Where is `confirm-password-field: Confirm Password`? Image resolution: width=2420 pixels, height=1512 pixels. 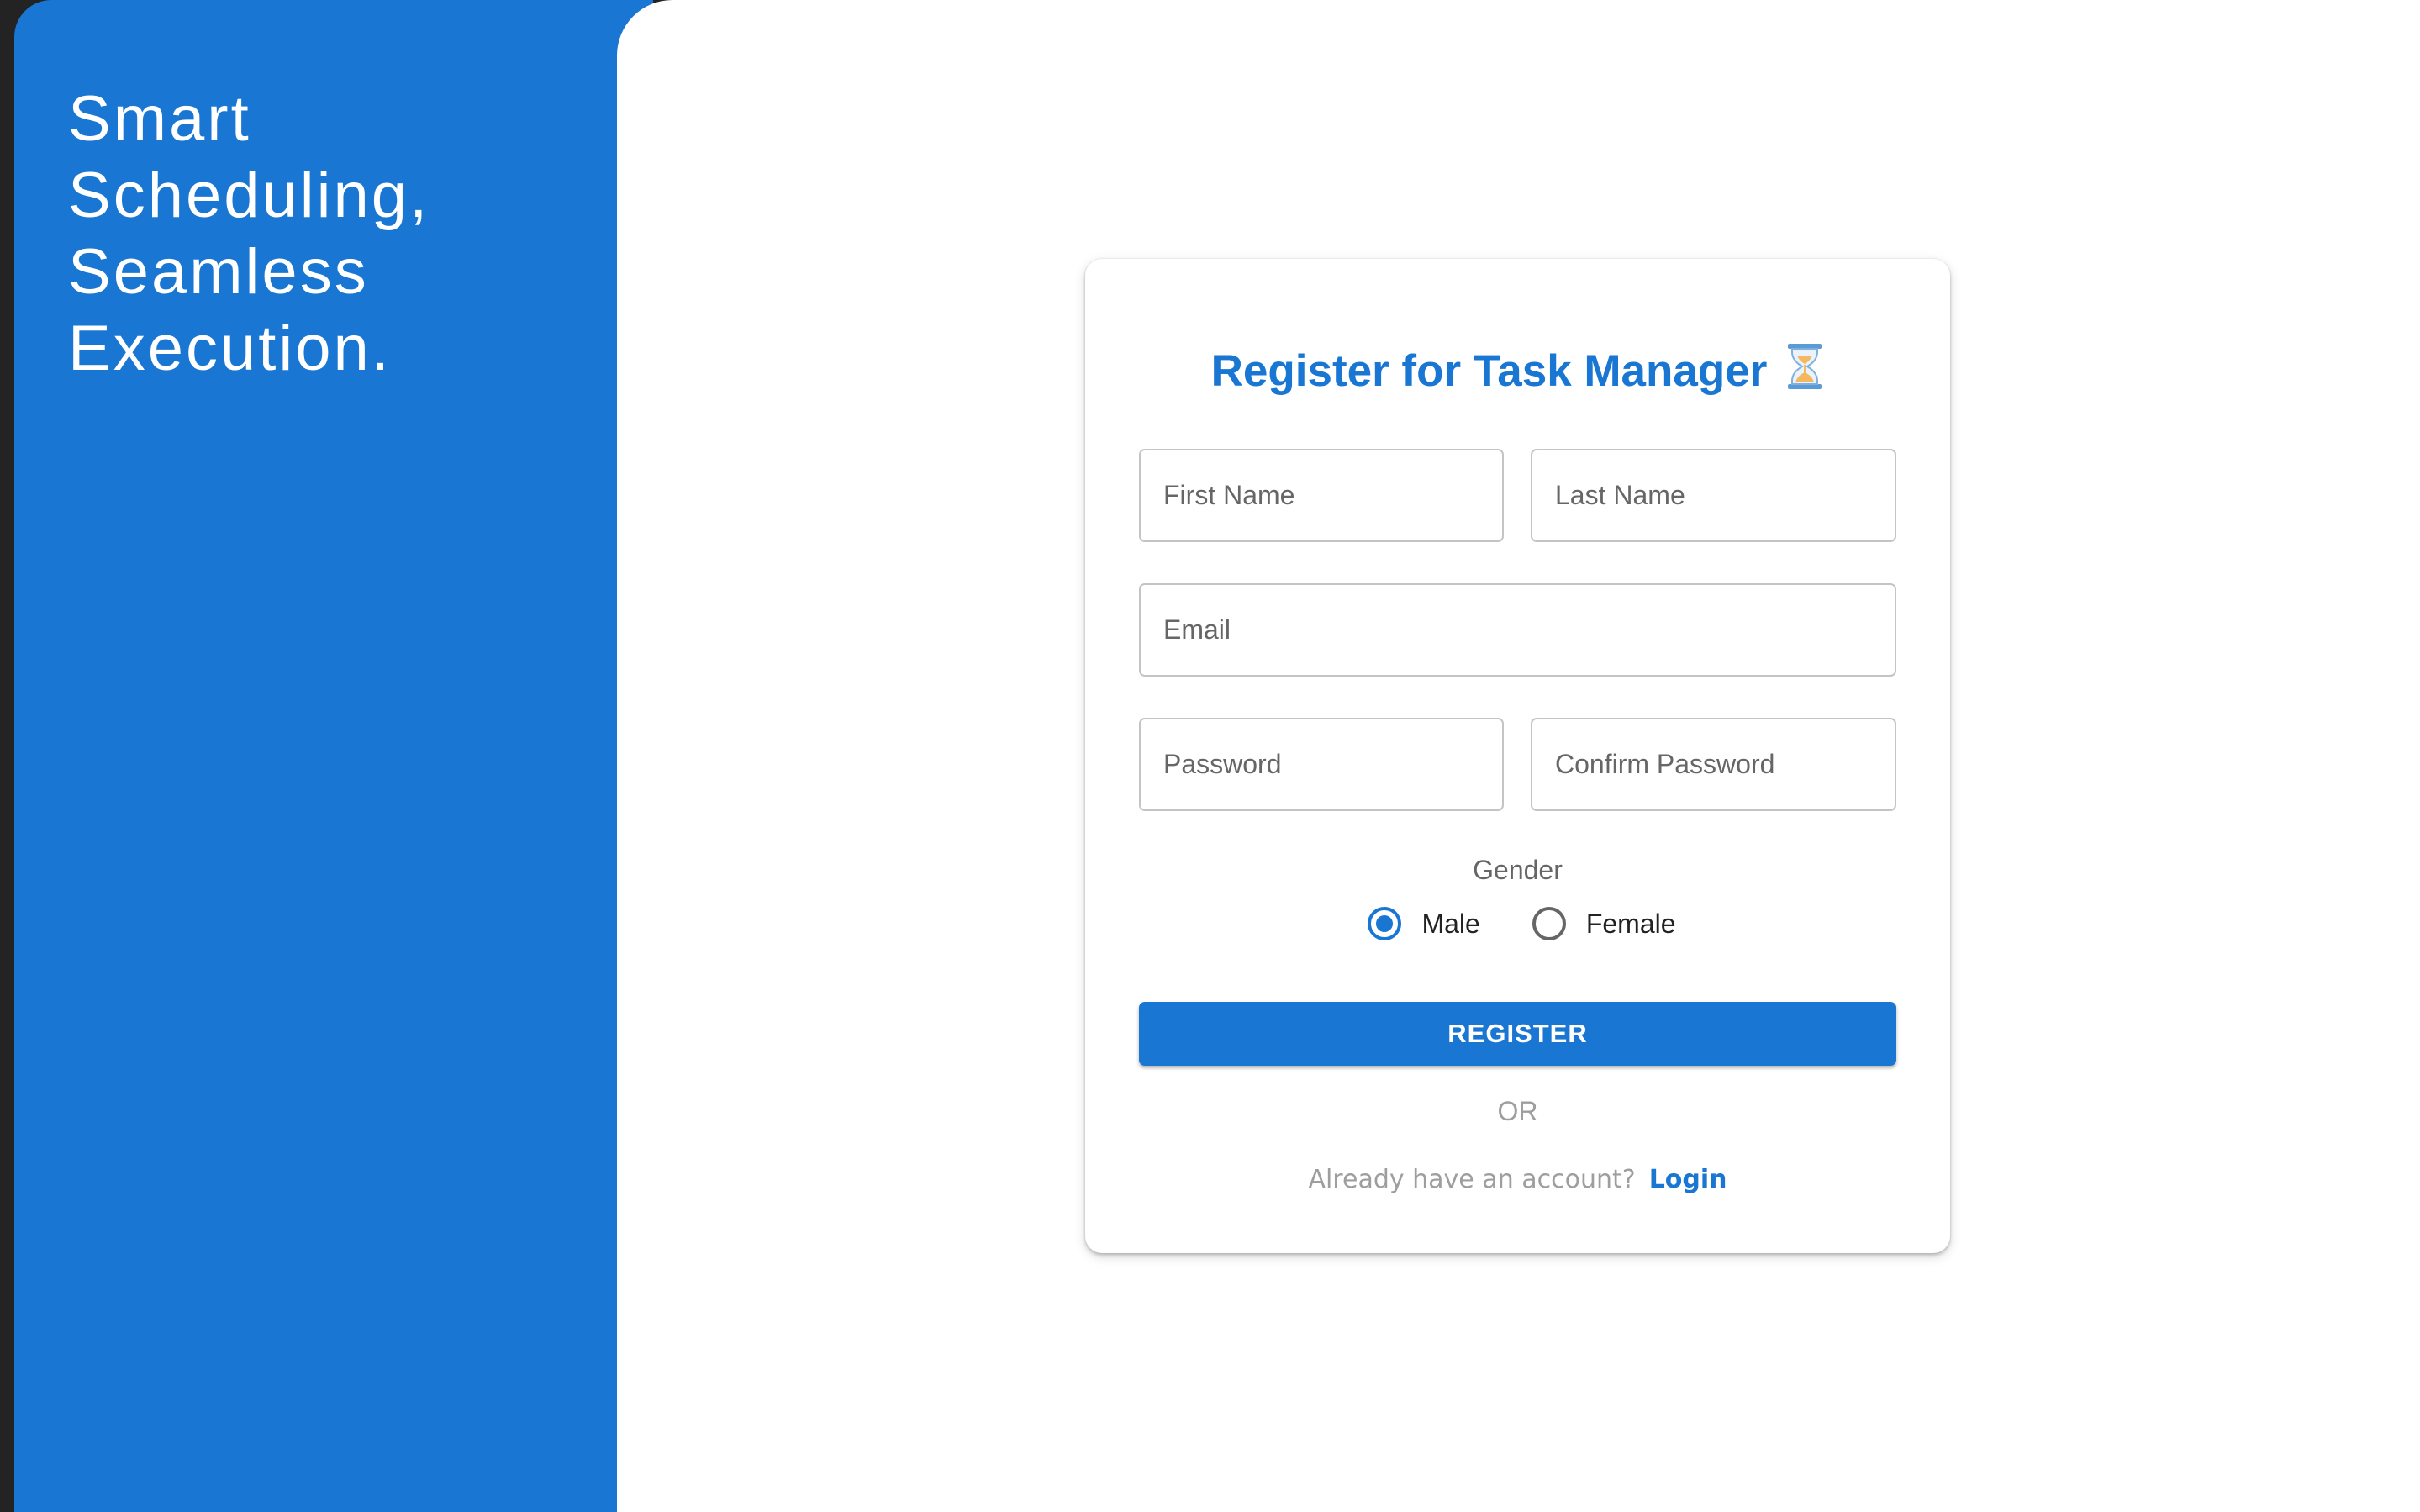 confirm-password-field: Confirm Password is located at coordinates (1714, 764).